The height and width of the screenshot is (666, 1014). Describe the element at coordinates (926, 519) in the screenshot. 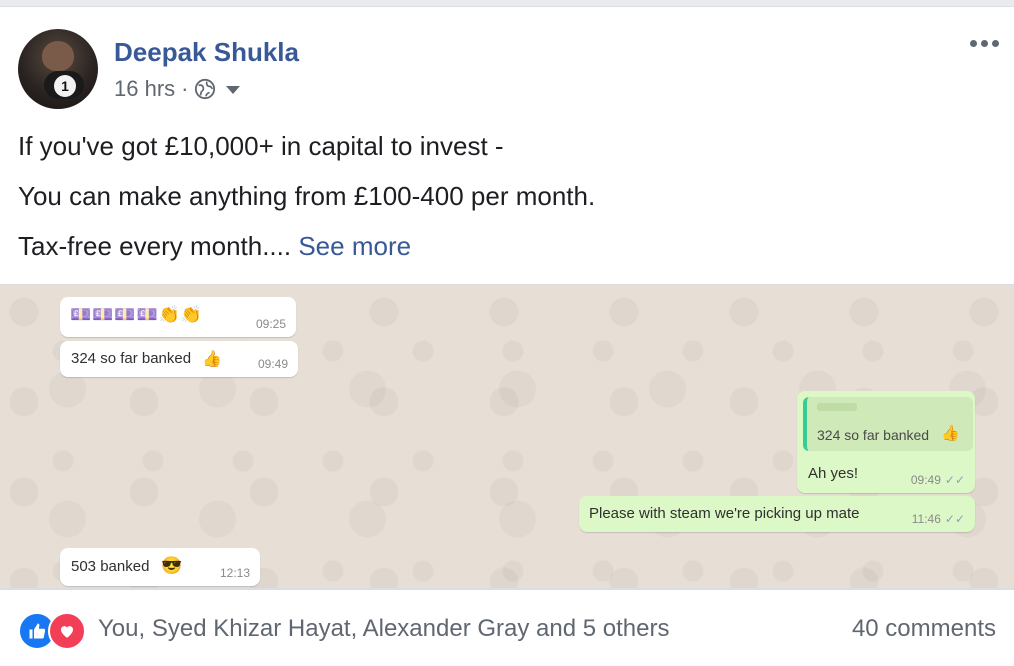

I see `message-time: 11:46` at that location.